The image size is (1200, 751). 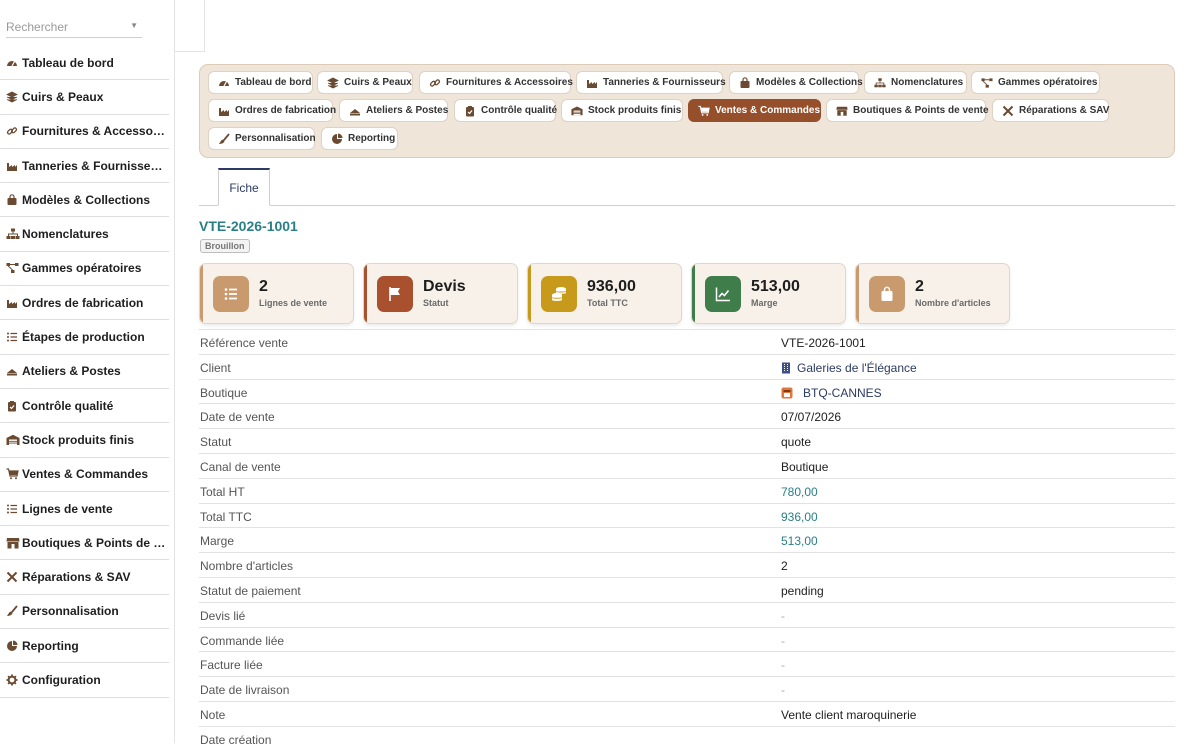 I want to click on stat-label: Lignes de vente, so click(x=293, y=303).